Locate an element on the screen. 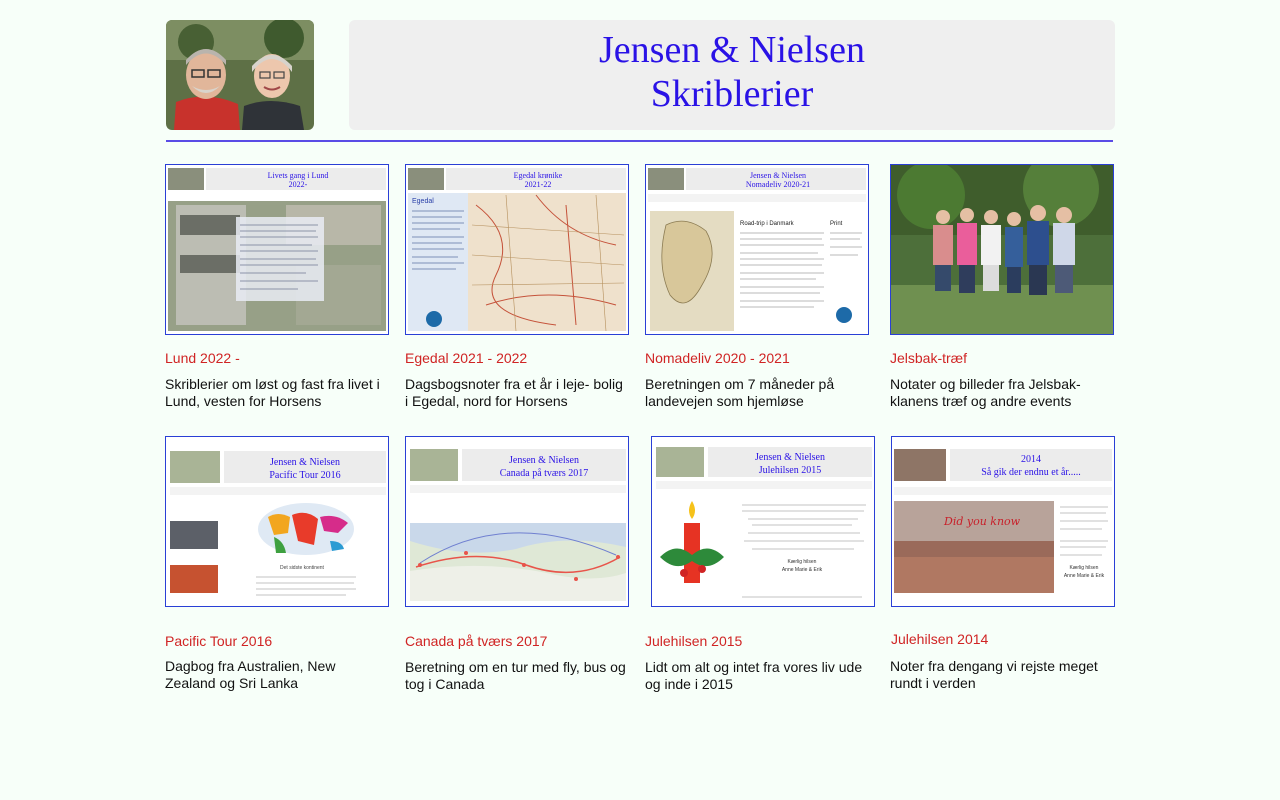 This screenshot has width=1280, height=800. card-pacific-thumb-heading1: Jensen & Nielsen is located at coordinates (305, 462).